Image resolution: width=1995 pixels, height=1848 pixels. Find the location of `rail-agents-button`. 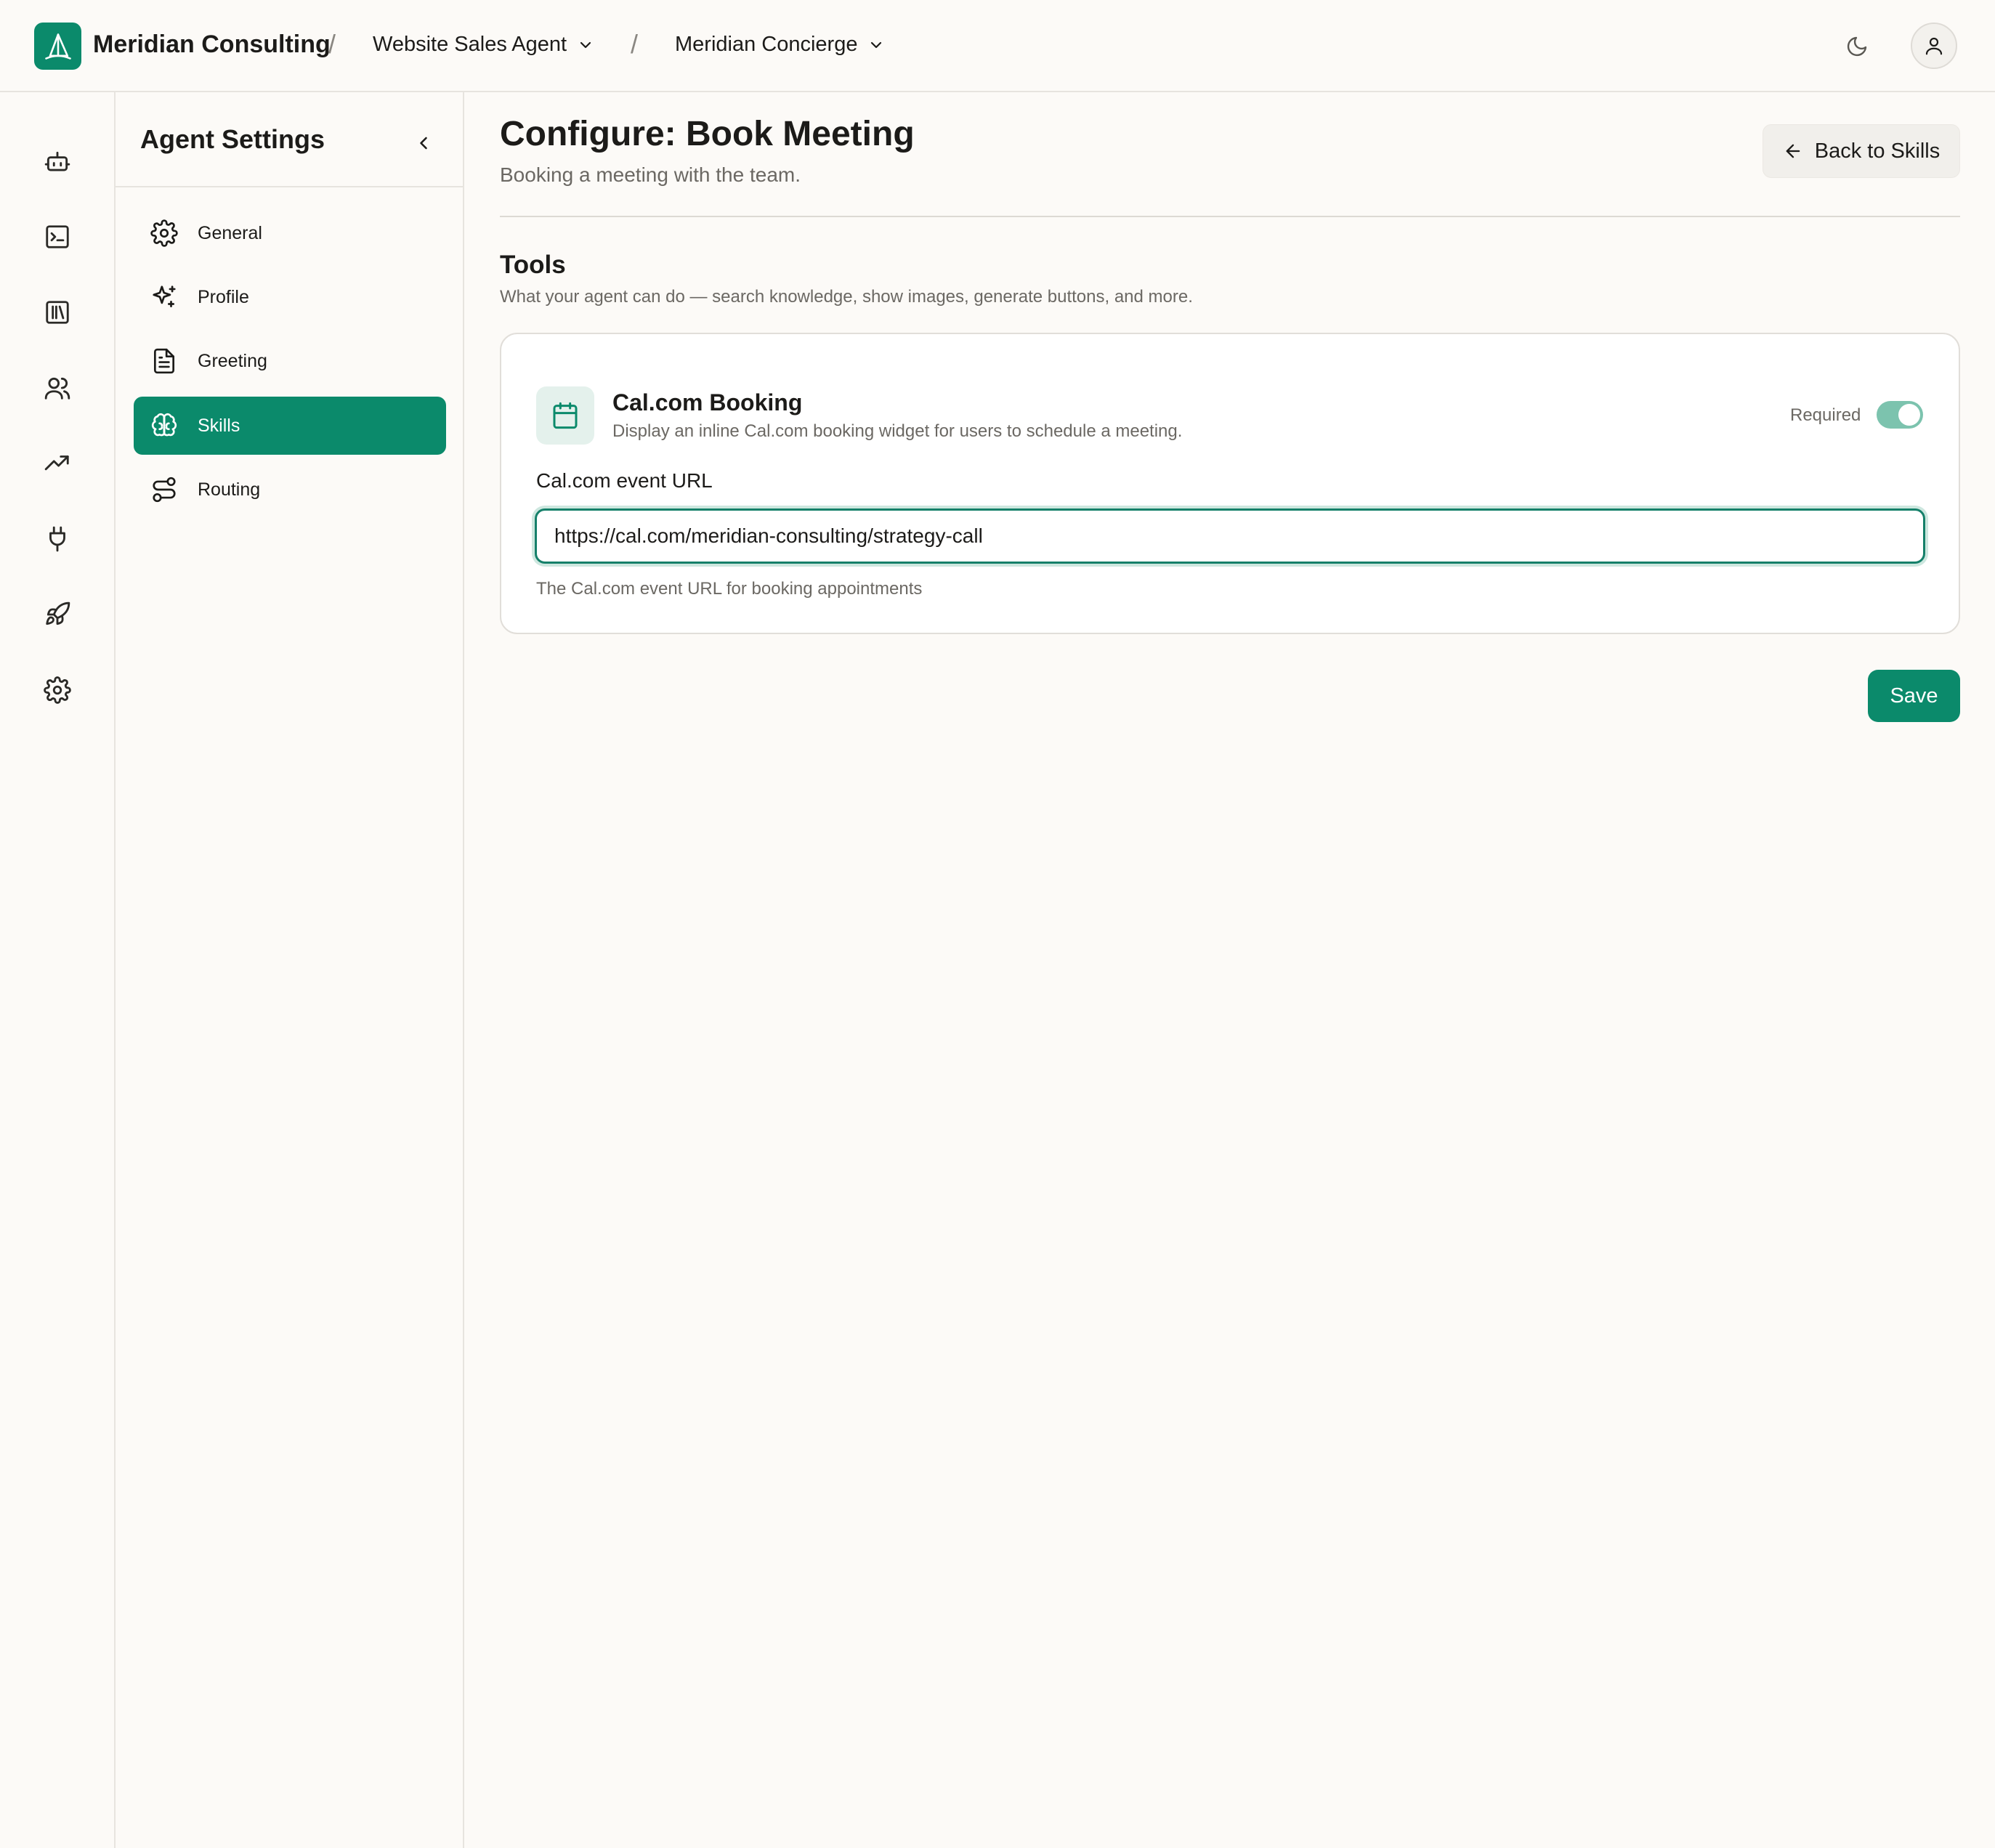

rail-agents-button is located at coordinates (57, 162).